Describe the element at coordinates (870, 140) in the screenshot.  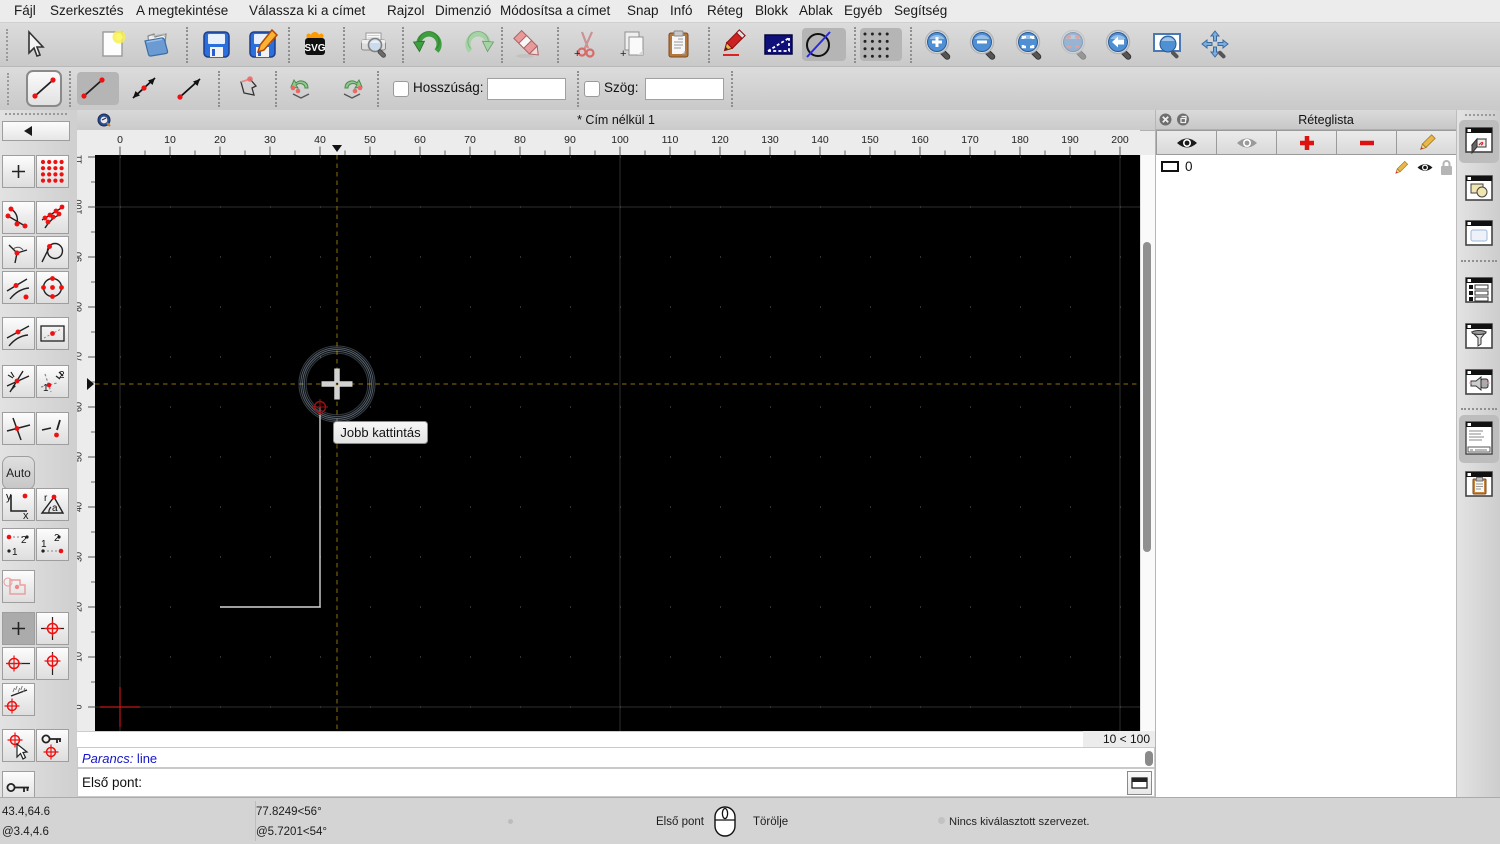
I see `svg-text: 150` at that location.